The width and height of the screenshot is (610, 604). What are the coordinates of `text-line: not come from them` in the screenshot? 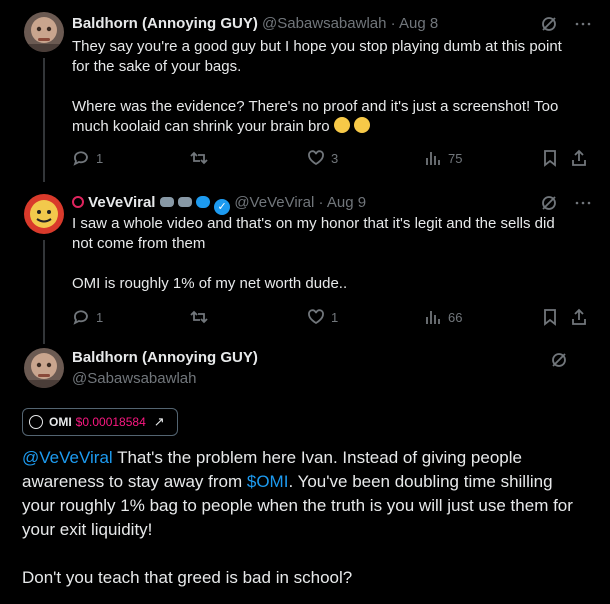 It's located at (139, 243).